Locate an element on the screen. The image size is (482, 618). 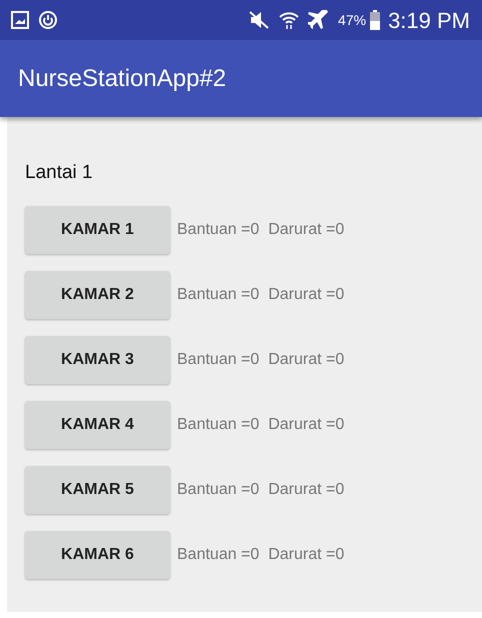
app-title: NurseStationApp#2 is located at coordinates (122, 79).